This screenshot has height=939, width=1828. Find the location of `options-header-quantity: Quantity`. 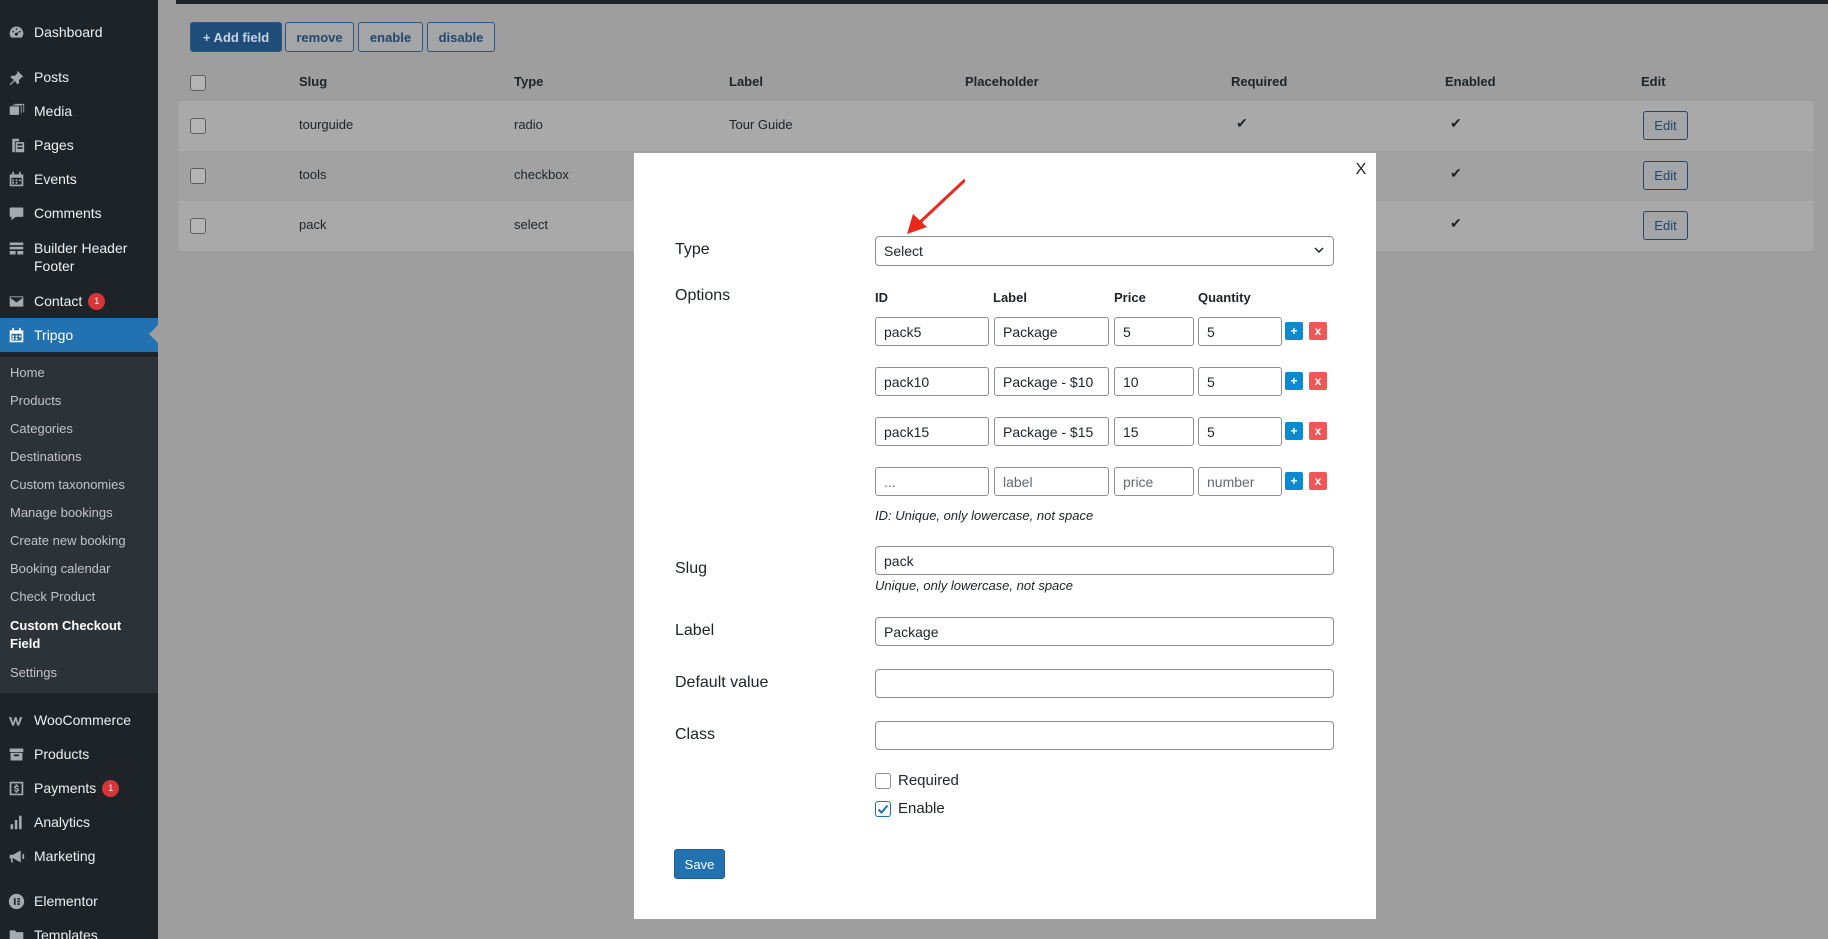

options-header-quantity: Quantity is located at coordinates (1224, 297).